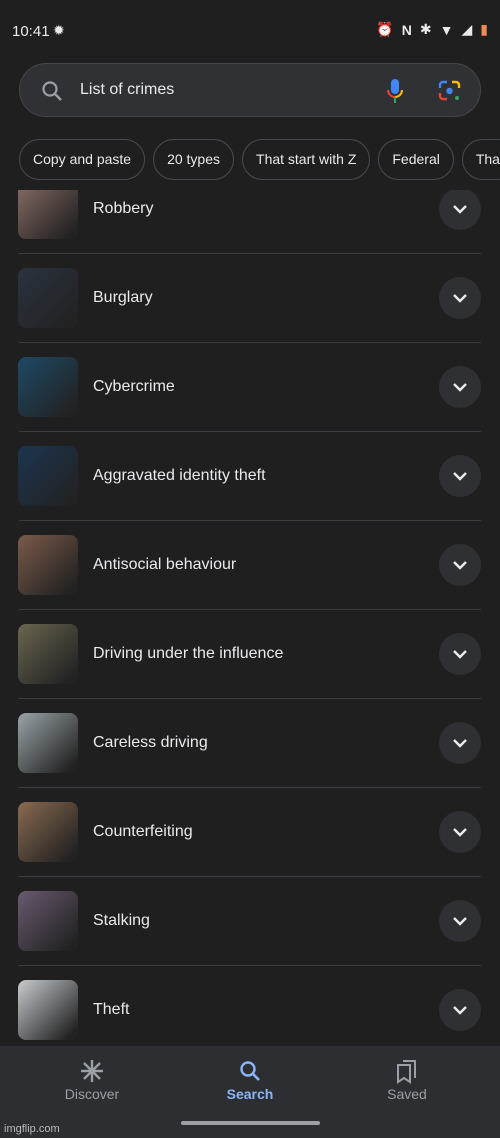  I want to click on nav-search-label: Search, so click(250, 1094).